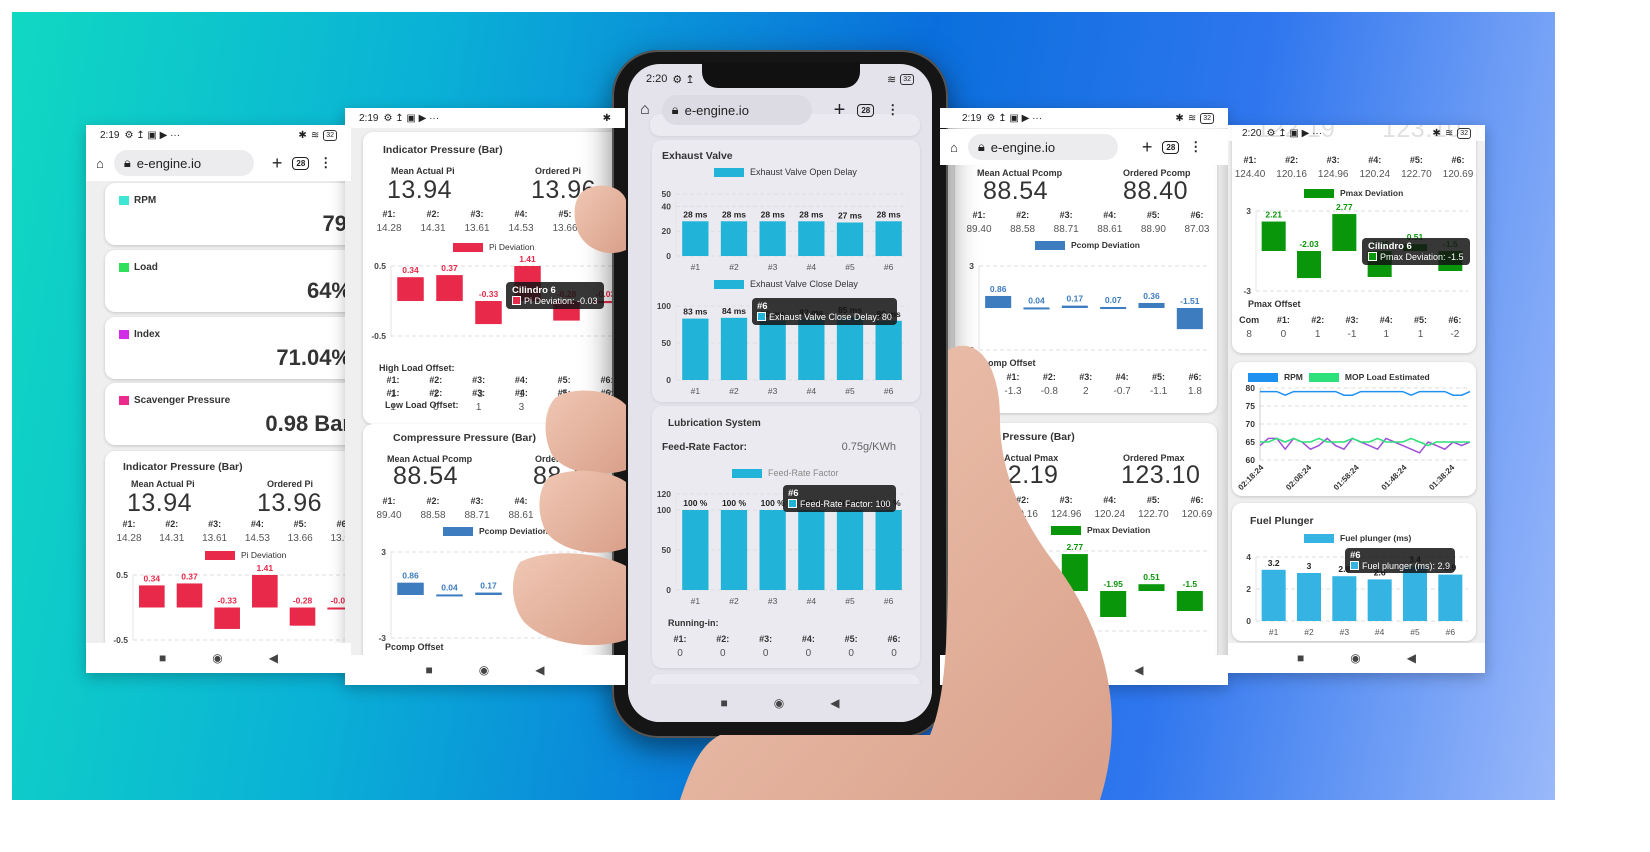 The image size is (1650, 852). What do you see at coordinates (1355, 555) in the screenshot?
I see `tooltip-title: #6` at bounding box center [1355, 555].